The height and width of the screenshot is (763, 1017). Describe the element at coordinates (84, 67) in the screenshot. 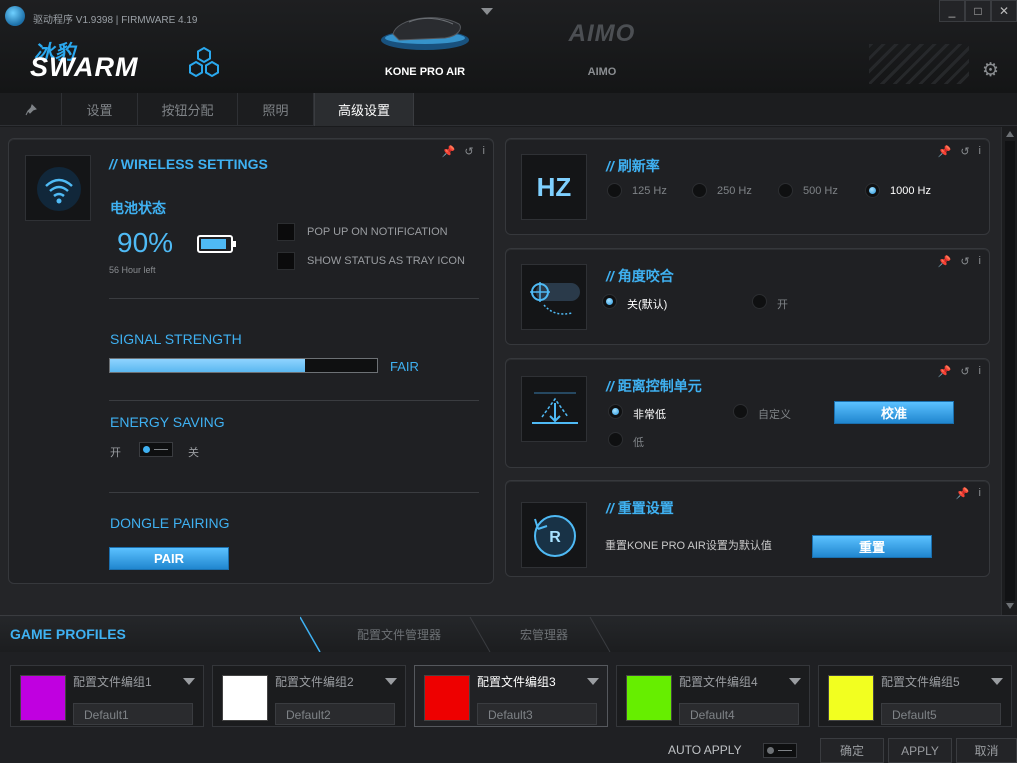

I see `brand-swarm-logo: SWARM` at that location.